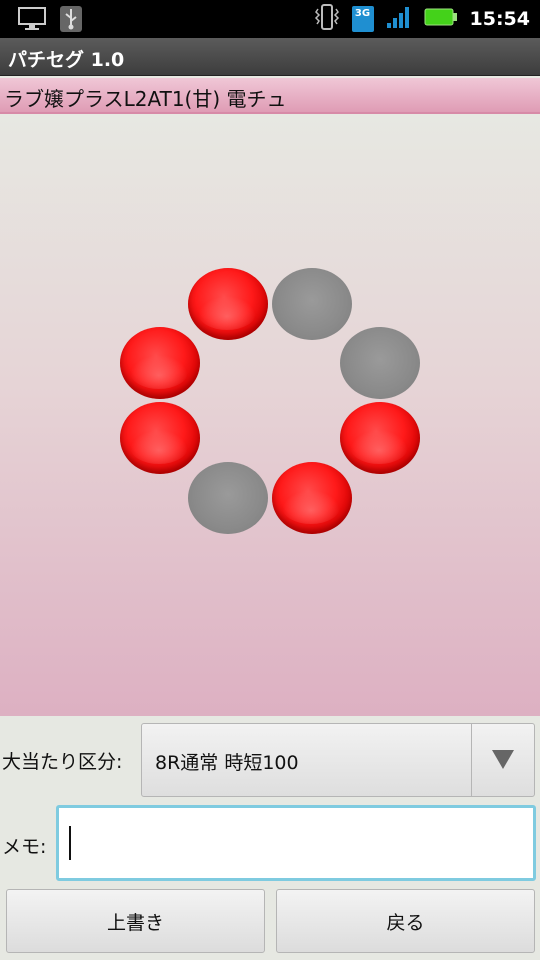  What do you see at coordinates (362, 19) in the screenshot?
I see `network-3g-icon: 3G` at bounding box center [362, 19].